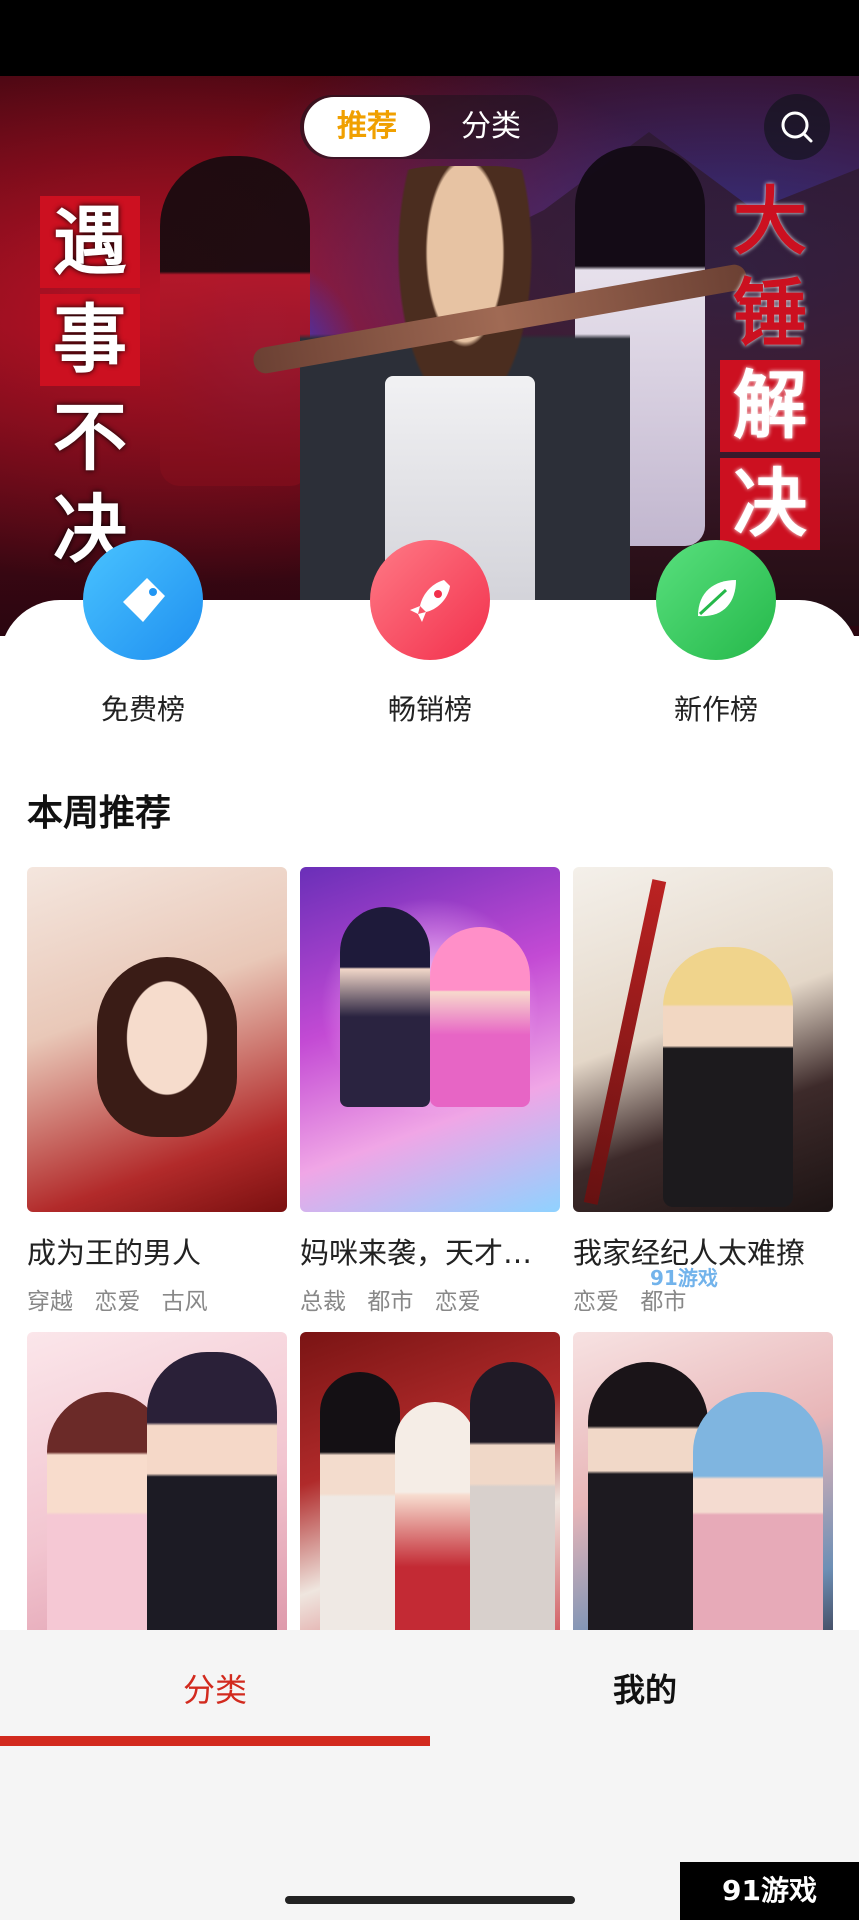  What do you see at coordinates (142, 709) in the screenshot?
I see `rank-free-label: 免费榜` at bounding box center [142, 709].